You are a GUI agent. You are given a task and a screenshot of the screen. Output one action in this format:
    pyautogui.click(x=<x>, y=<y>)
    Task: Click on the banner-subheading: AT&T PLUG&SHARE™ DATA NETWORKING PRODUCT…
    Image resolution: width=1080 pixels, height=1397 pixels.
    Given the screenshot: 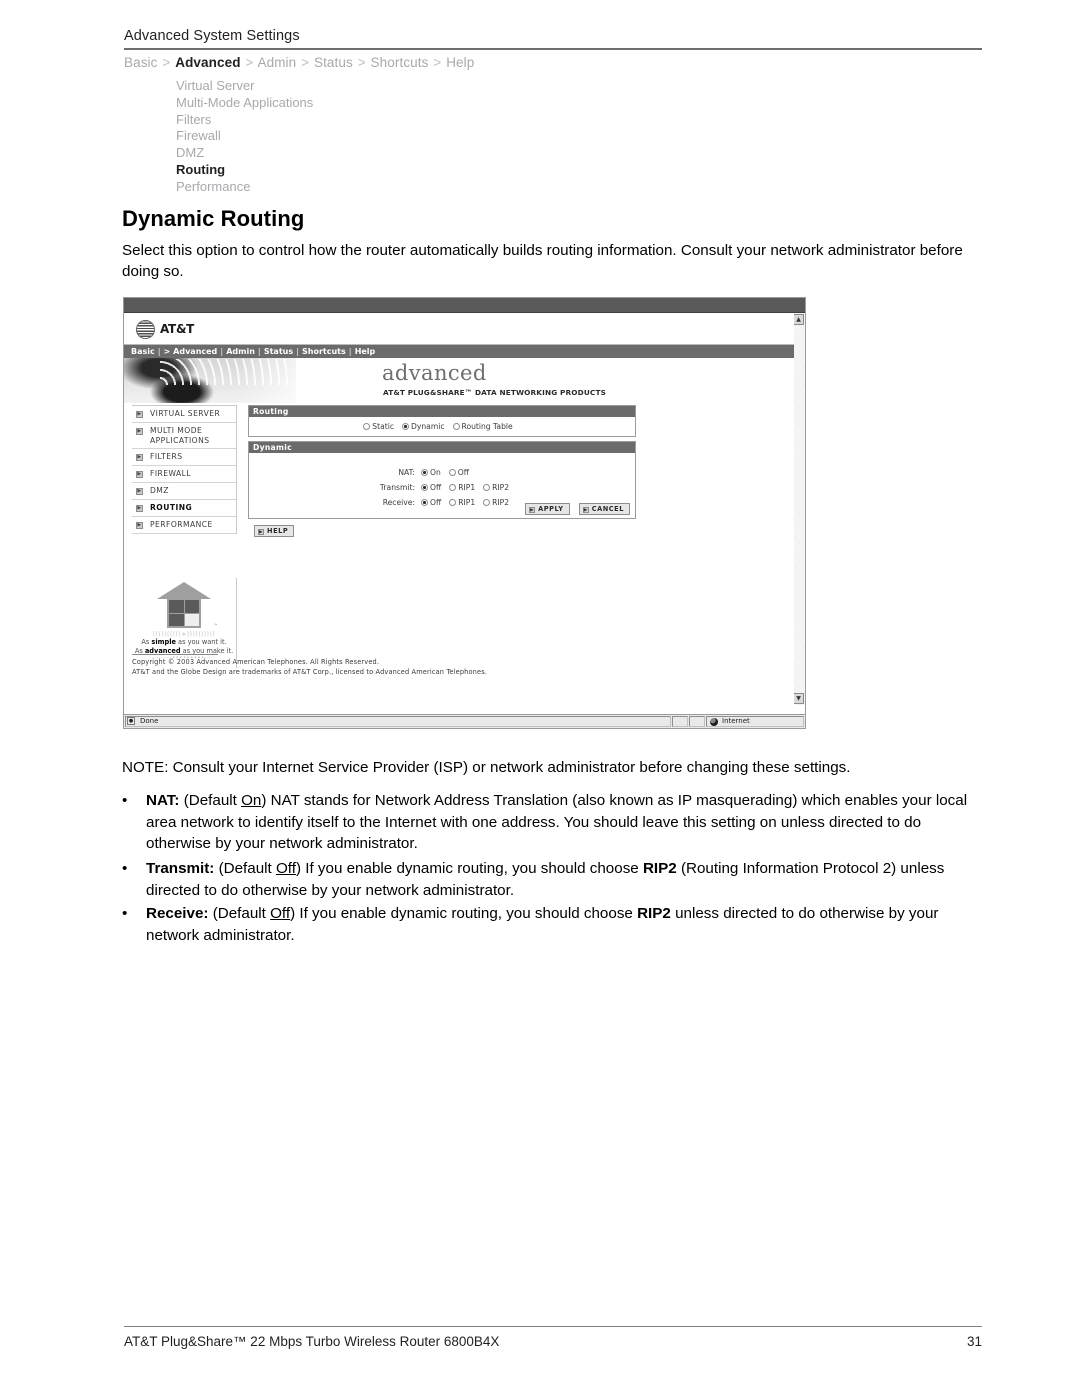 What is the action you would take?
    pyautogui.click(x=494, y=392)
    